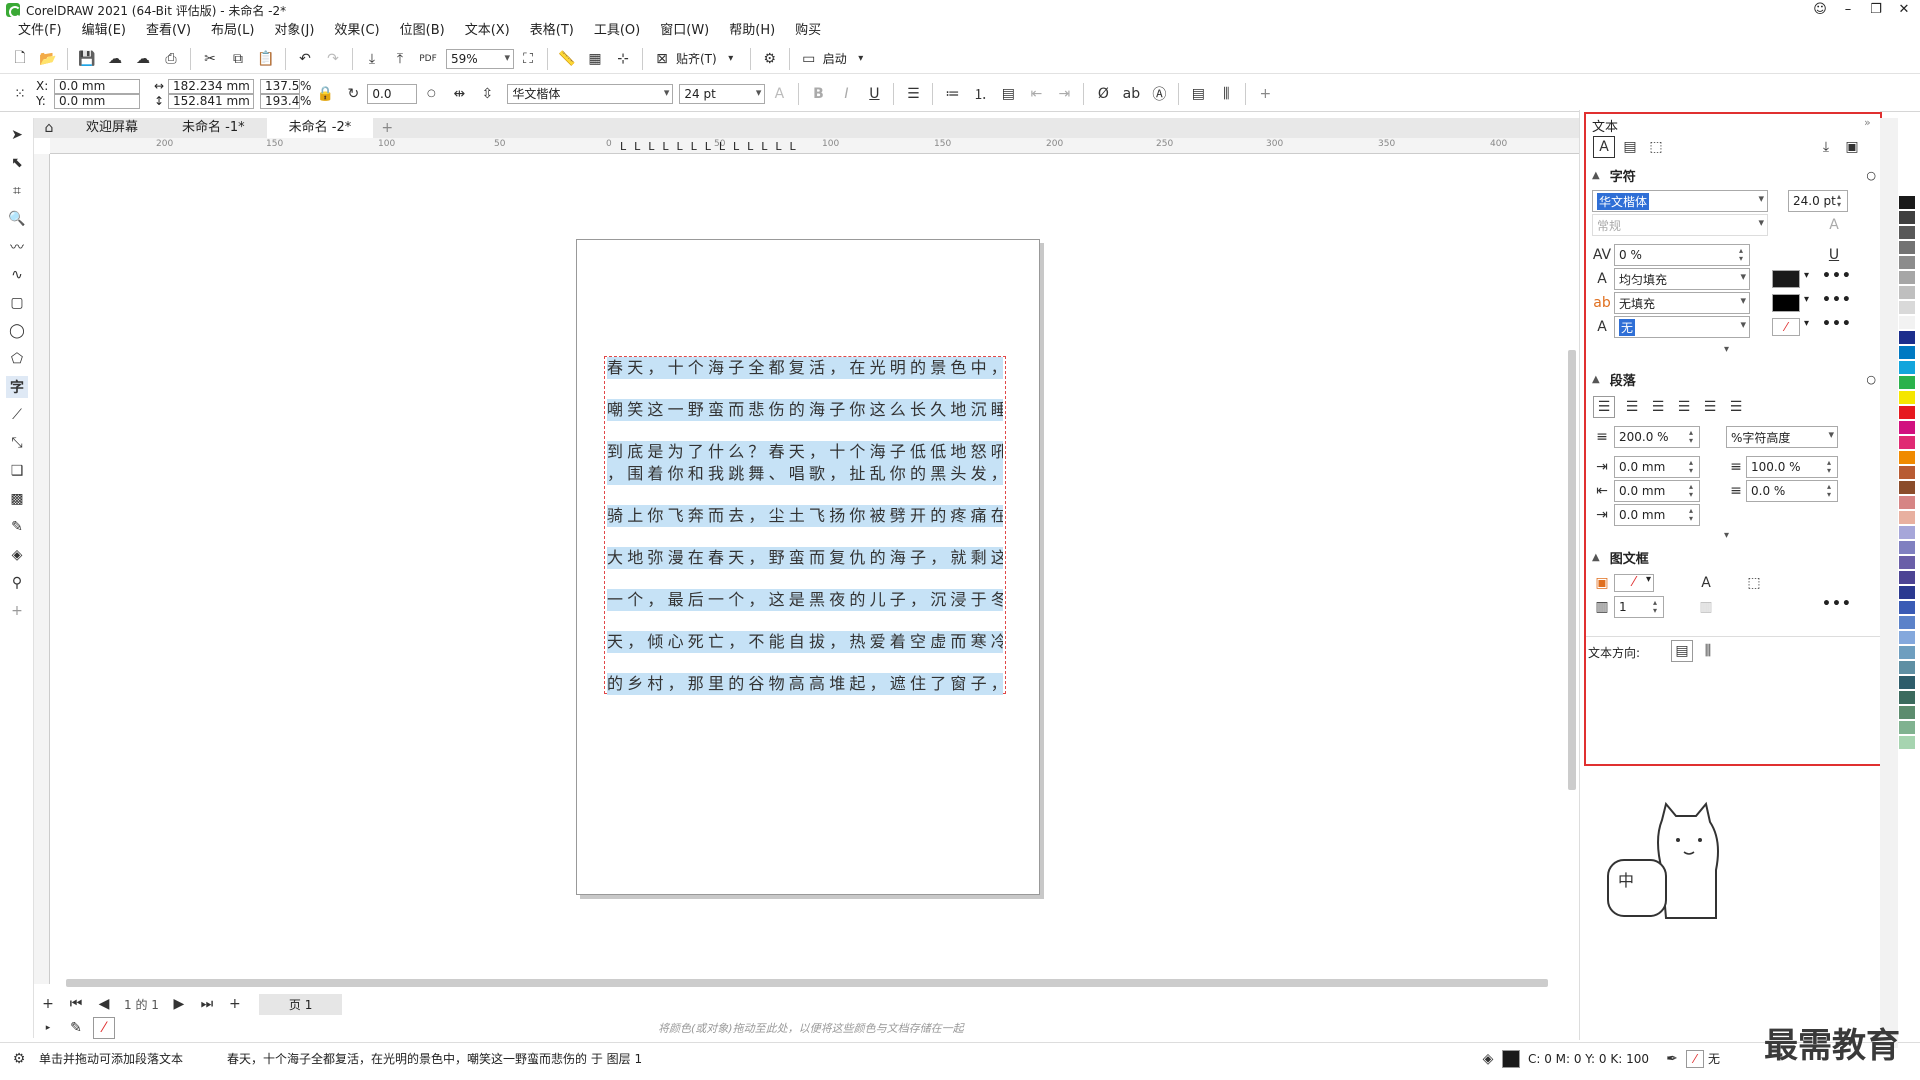  Describe the element at coordinates (1682, 651) in the screenshot. I see `horizontal-direction-icon: ▤` at that location.